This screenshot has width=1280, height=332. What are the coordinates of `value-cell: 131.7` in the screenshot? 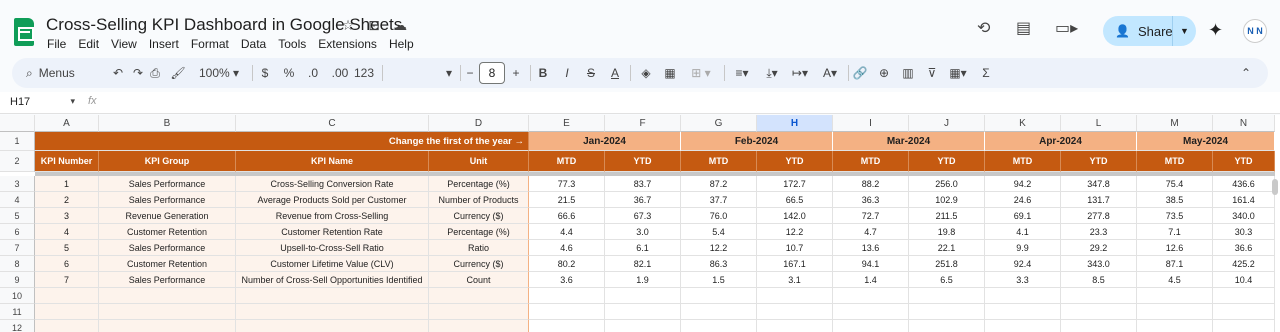 It's located at (1099, 200).